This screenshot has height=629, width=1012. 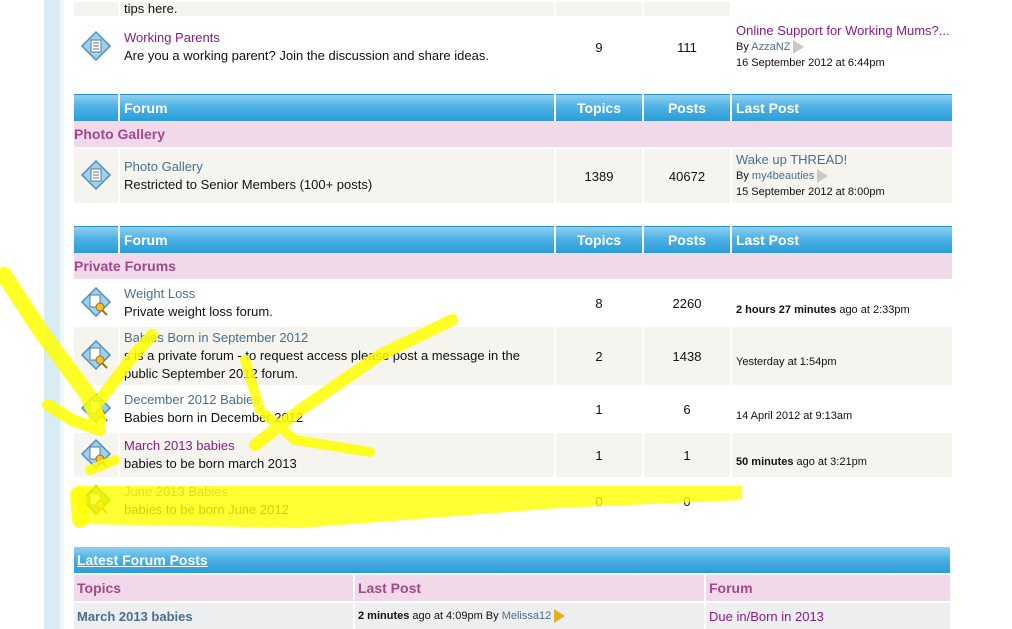 I want to click on forum-description: tips here., so click(x=151, y=8).